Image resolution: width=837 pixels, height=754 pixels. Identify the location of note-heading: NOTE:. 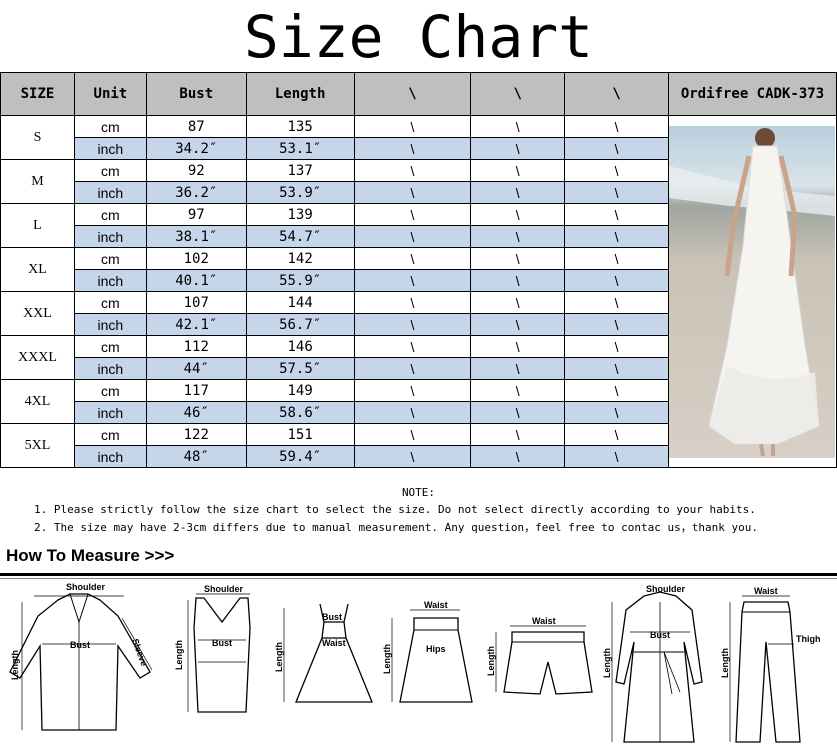
(418, 492).